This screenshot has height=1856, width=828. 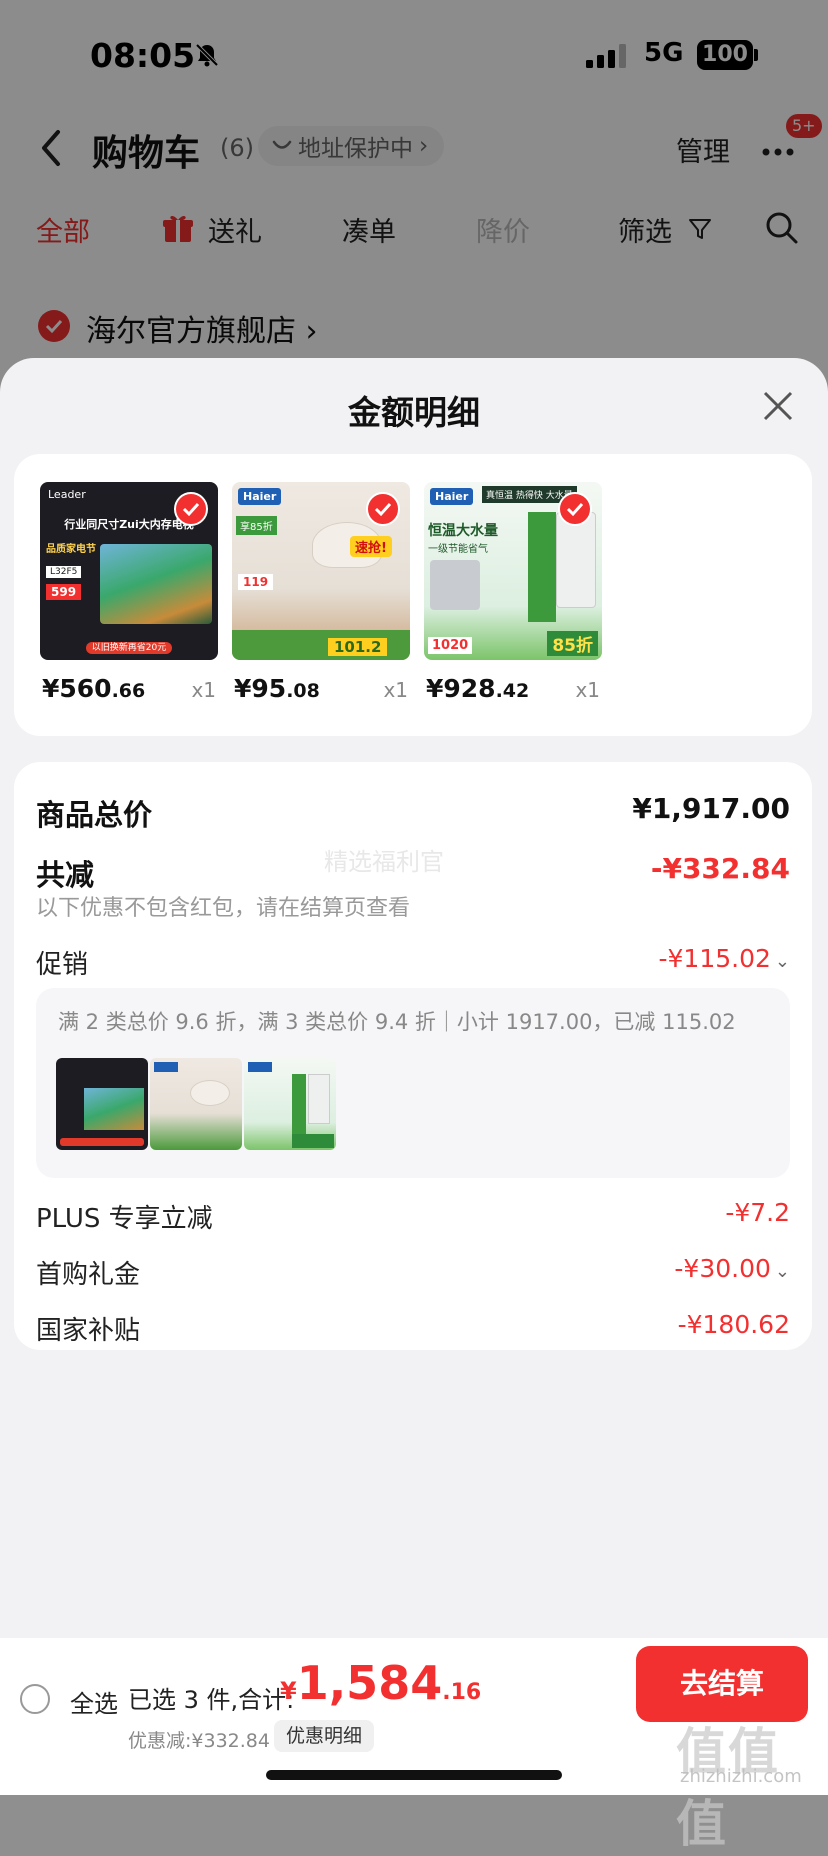 I want to click on selected-count-label: 已选 3 件,合计:, so click(x=211, y=1700).